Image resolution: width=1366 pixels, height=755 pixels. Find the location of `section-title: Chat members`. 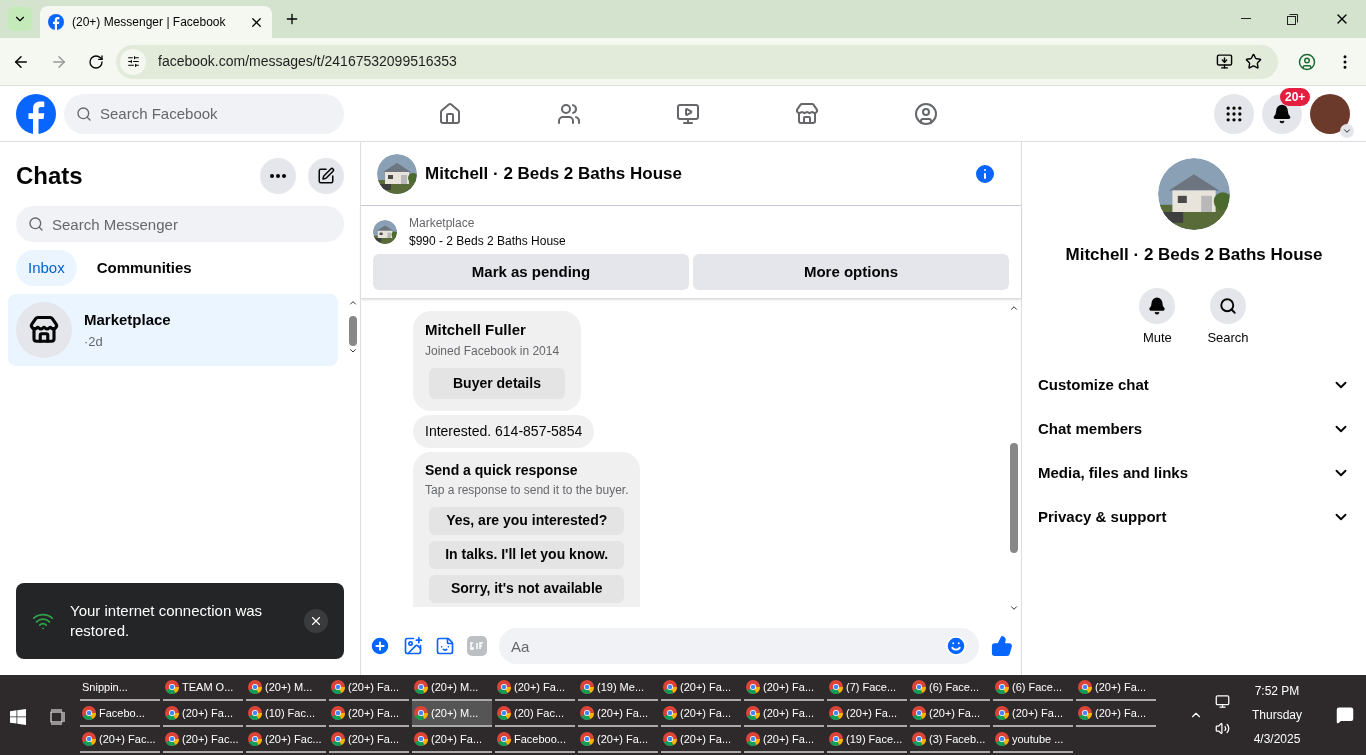

section-title: Chat members is located at coordinates (1185, 429).